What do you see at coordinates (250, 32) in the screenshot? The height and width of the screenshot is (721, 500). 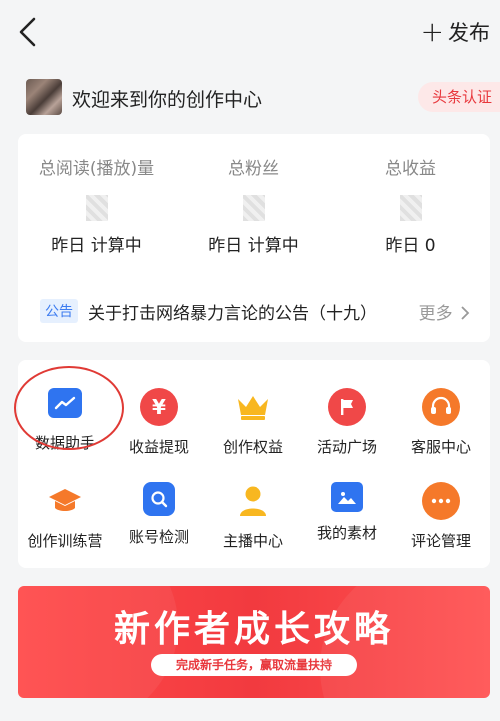 I see `top-bar: + 发布` at bounding box center [250, 32].